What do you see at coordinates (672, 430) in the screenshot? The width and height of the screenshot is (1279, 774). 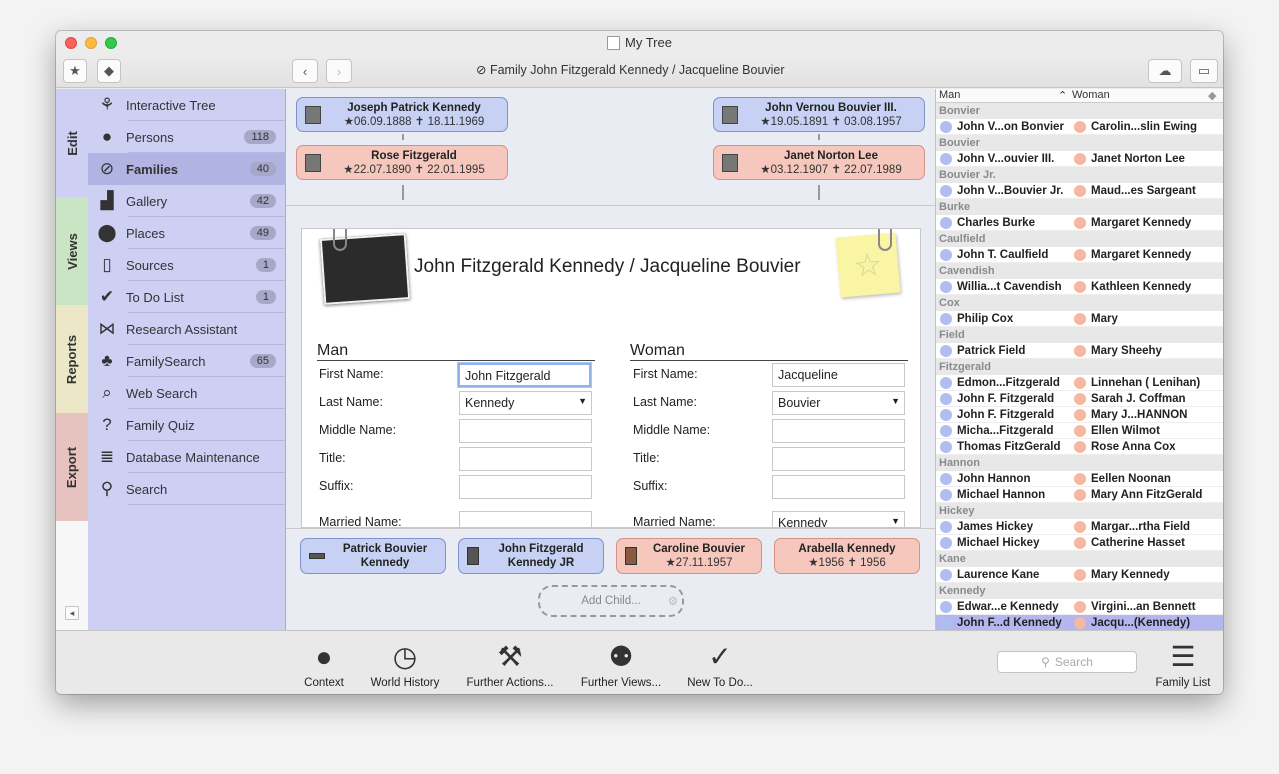 I see `middle-name-label: Middle Name:` at bounding box center [672, 430].